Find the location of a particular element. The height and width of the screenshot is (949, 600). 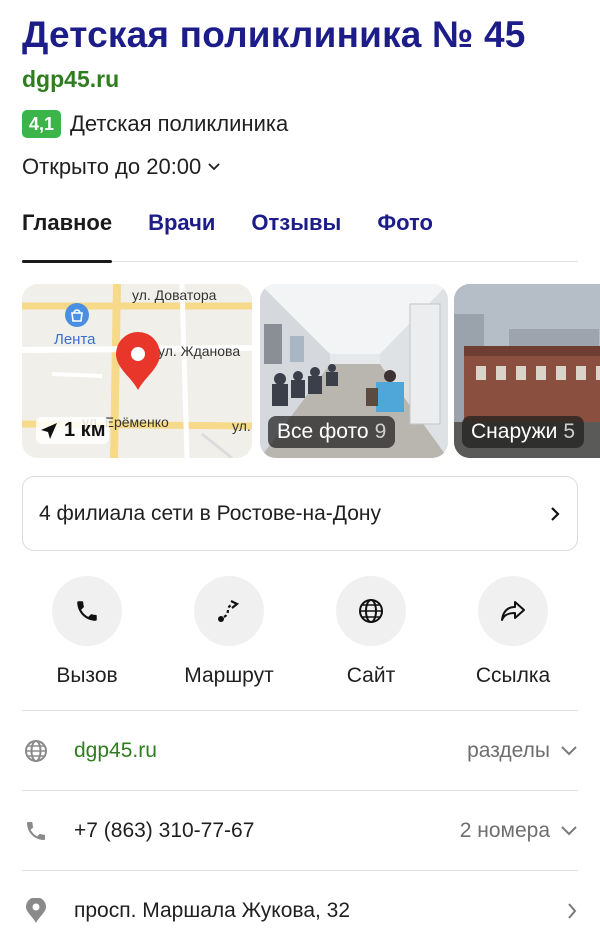

share-circle is located at coordinates (513, 611).